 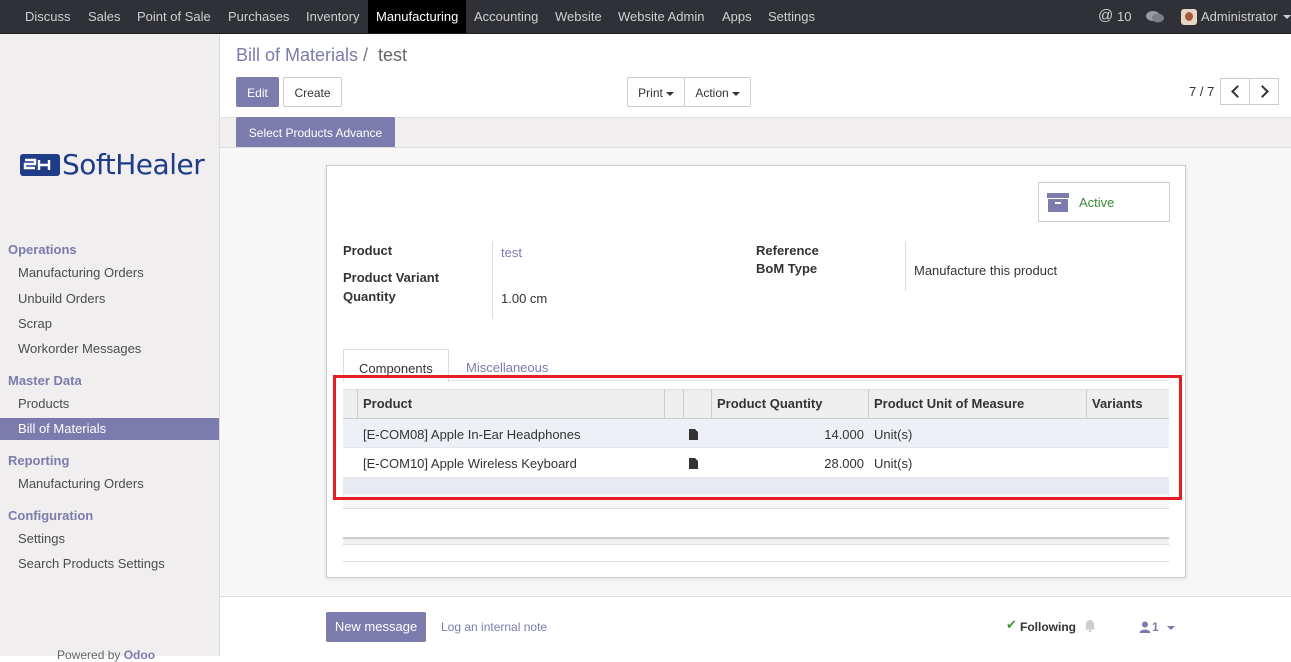 What do you see at coordinates (109, 273) in the screenshot?
I see `sidebar-item-manufacturing-orders: Manufacturing Orders` at bounding box center [109, 273].